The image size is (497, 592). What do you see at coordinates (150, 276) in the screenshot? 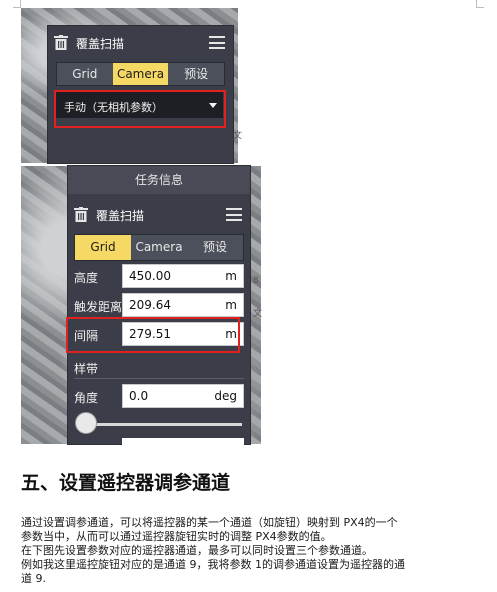
I see `altitude-value: 450.00` at bounding box center [150, 276].